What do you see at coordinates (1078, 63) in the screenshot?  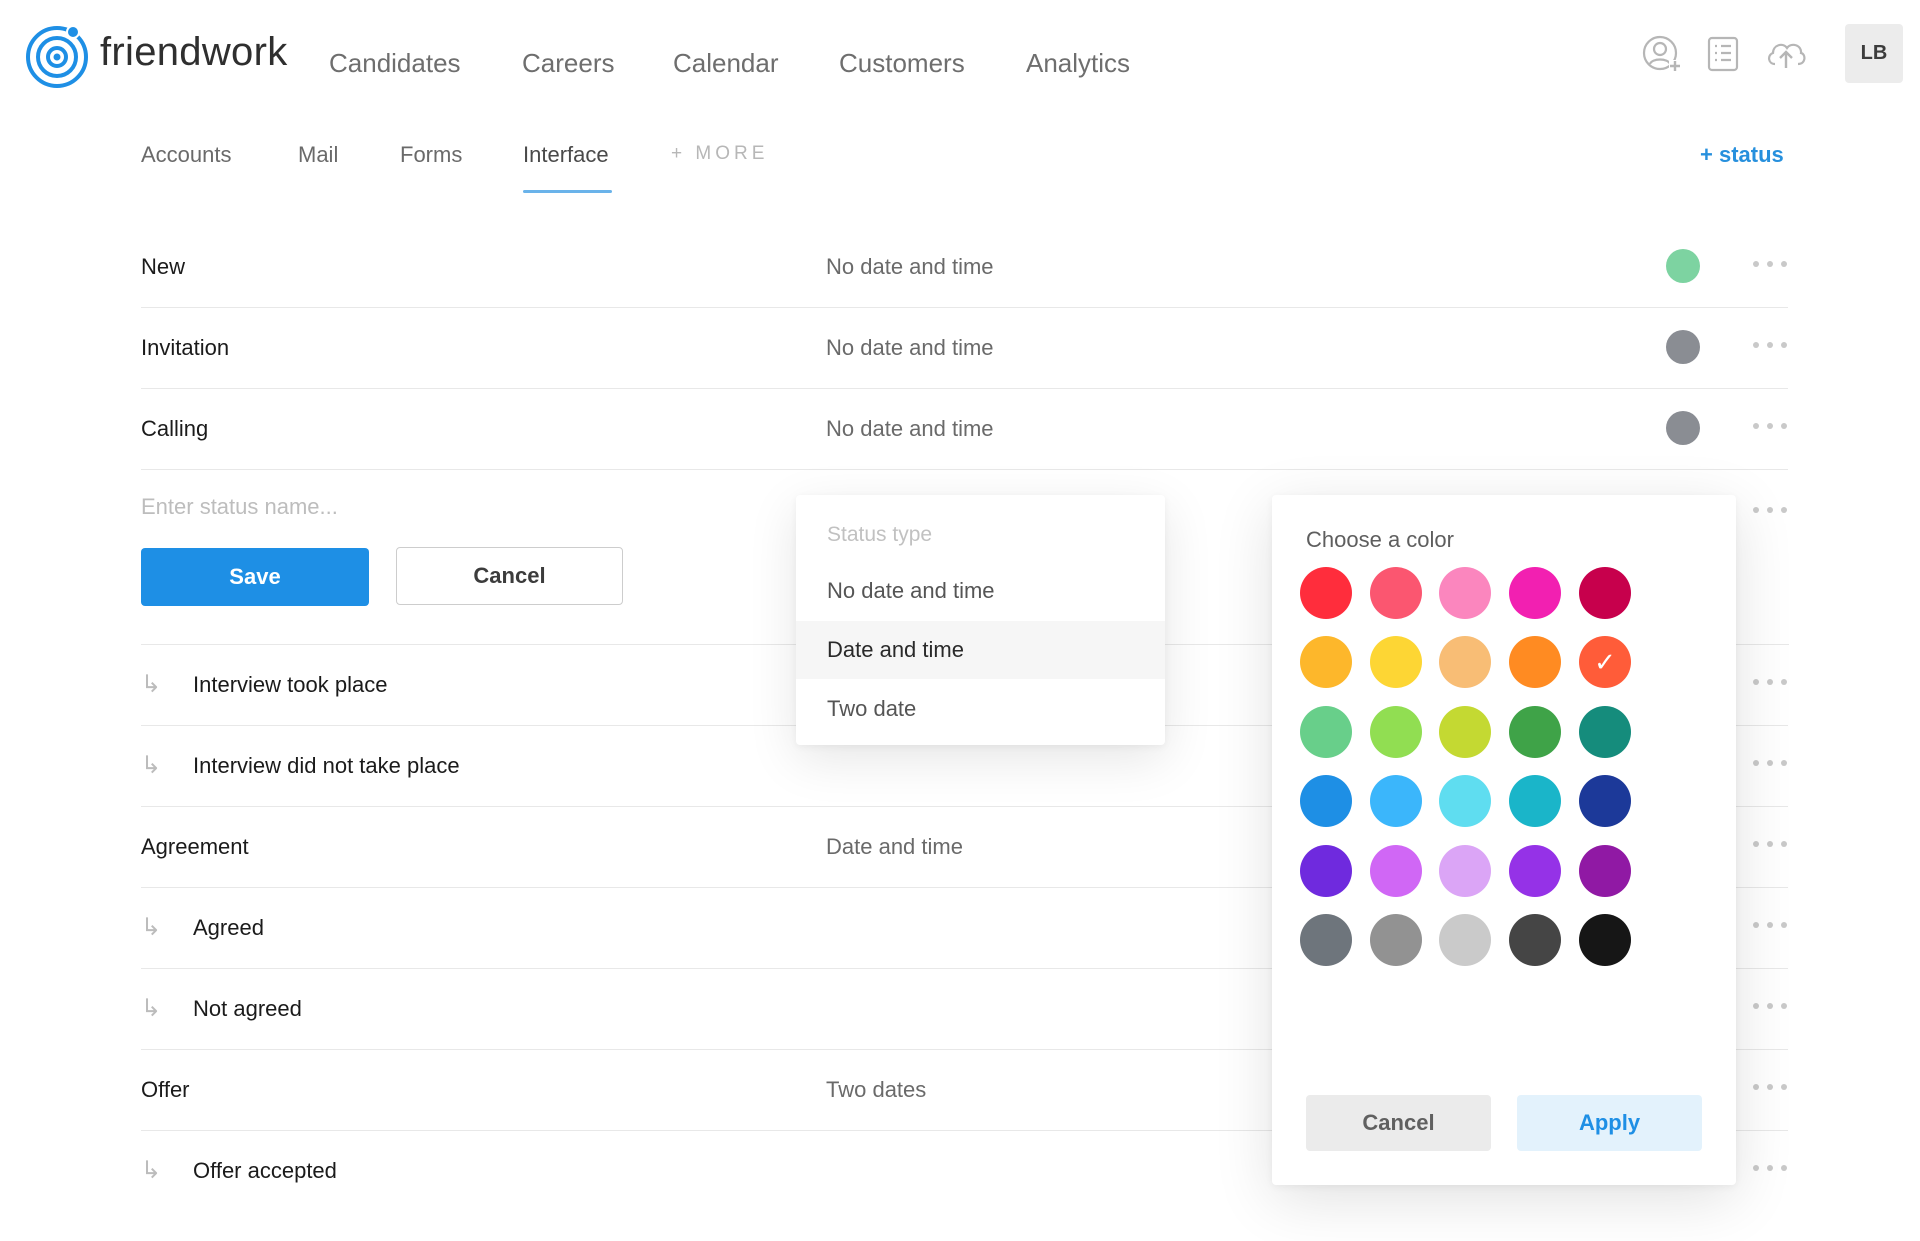 I see `top-nav-analytics: Analytics` at bounding box center [1078, 63].